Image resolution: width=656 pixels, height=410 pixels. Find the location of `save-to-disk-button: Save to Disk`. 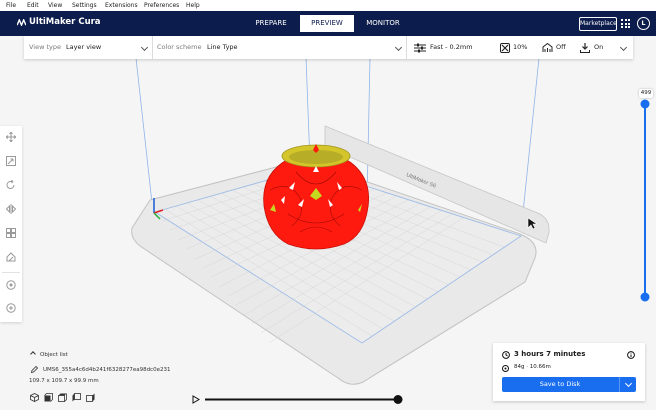

save-to-disk-button: Save to Disk is located at coordinates (569, 384).